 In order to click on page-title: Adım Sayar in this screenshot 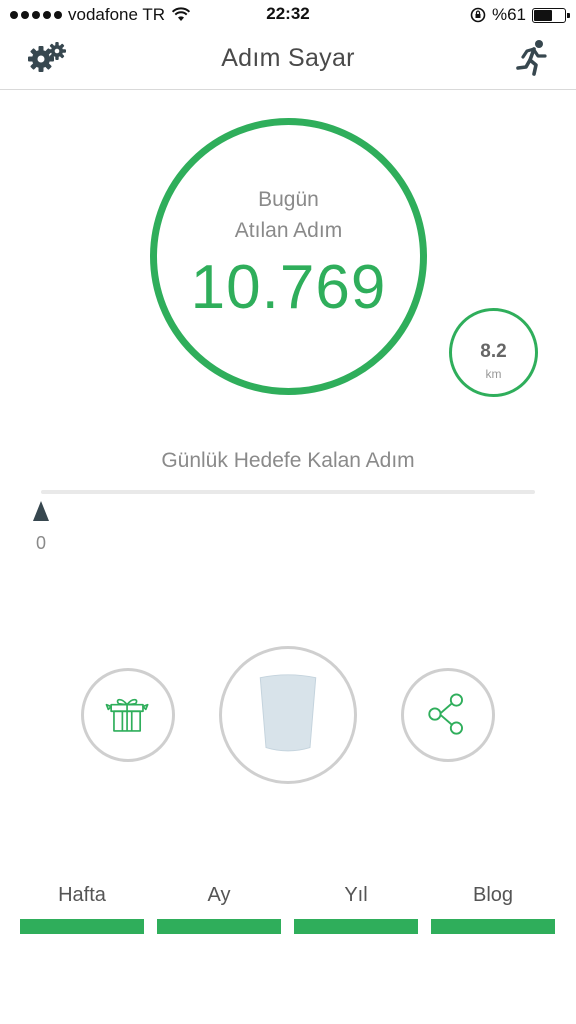, I will do `click(288, 58)`.